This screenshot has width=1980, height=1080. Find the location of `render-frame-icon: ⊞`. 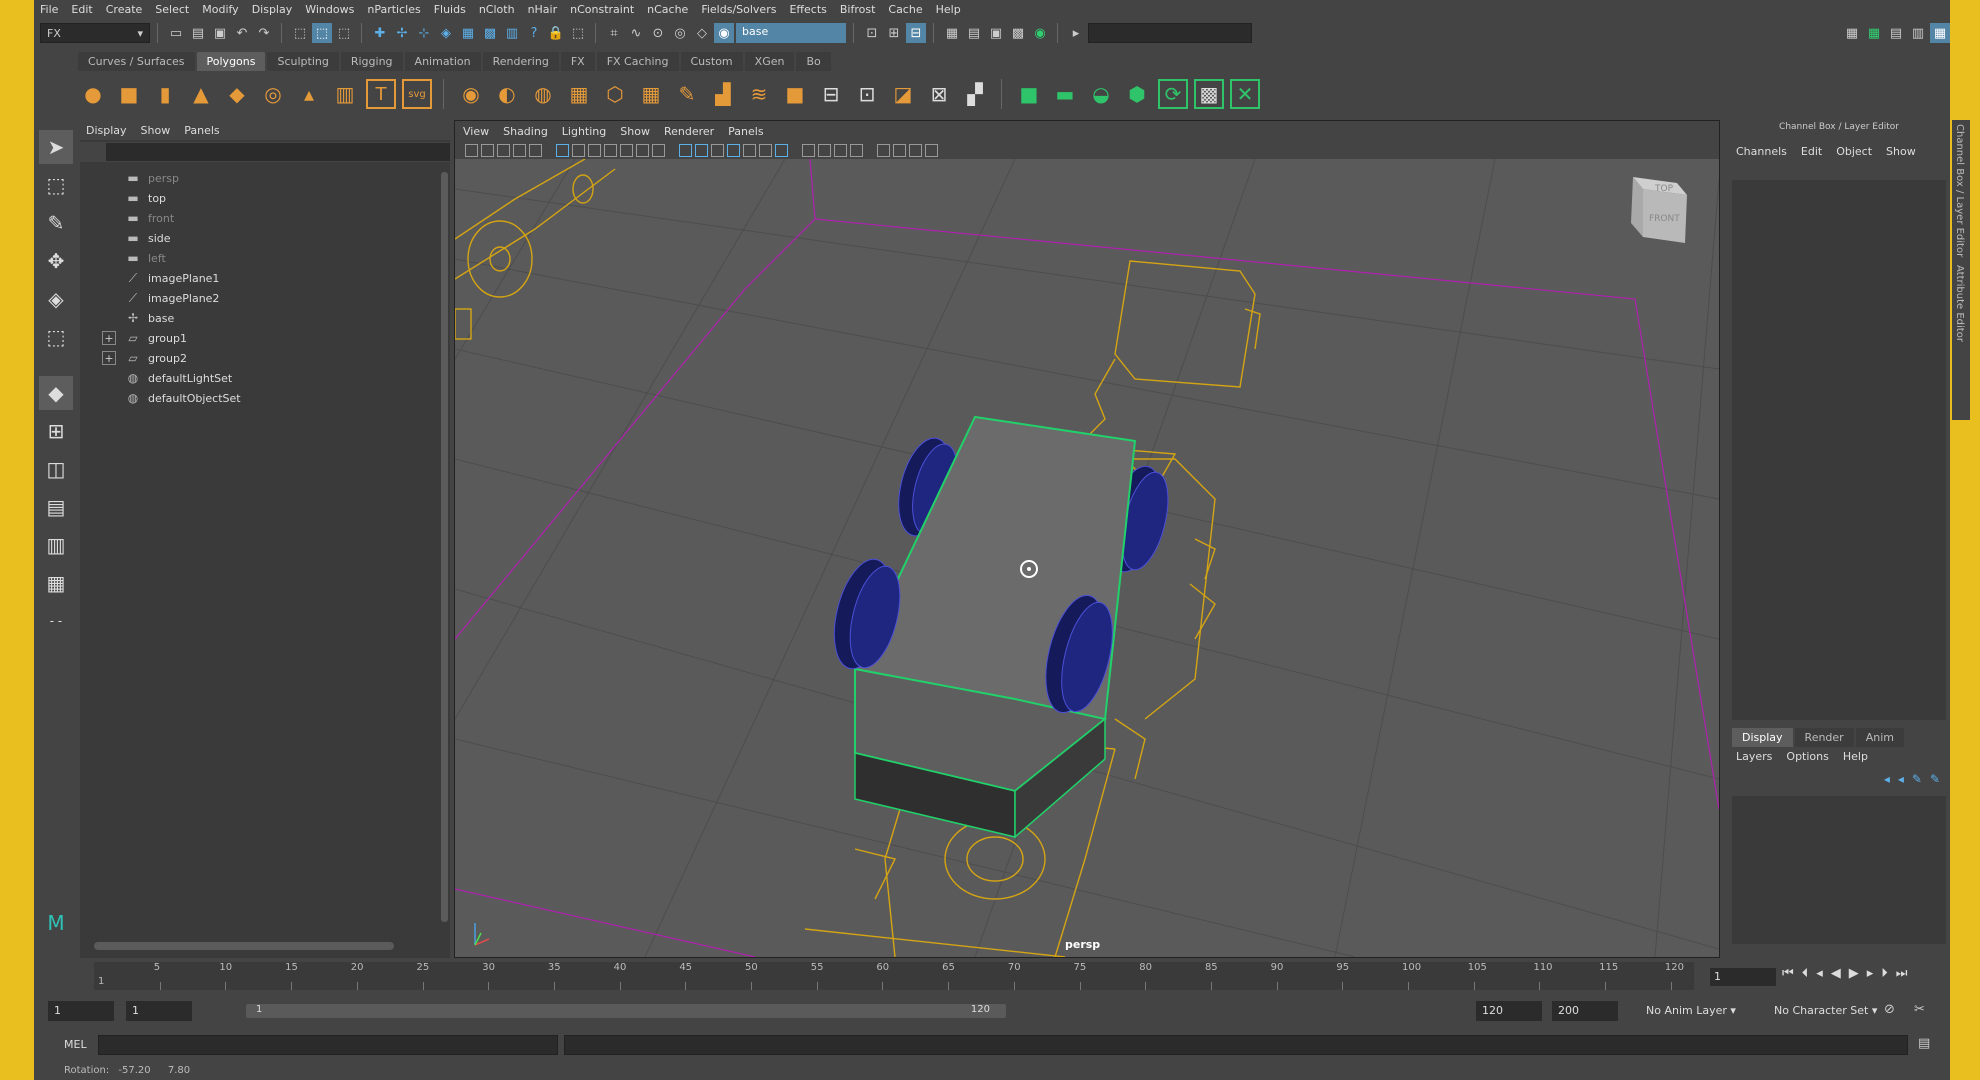

render-frame-icon: ⊞ is located at coordinates (894, 33).